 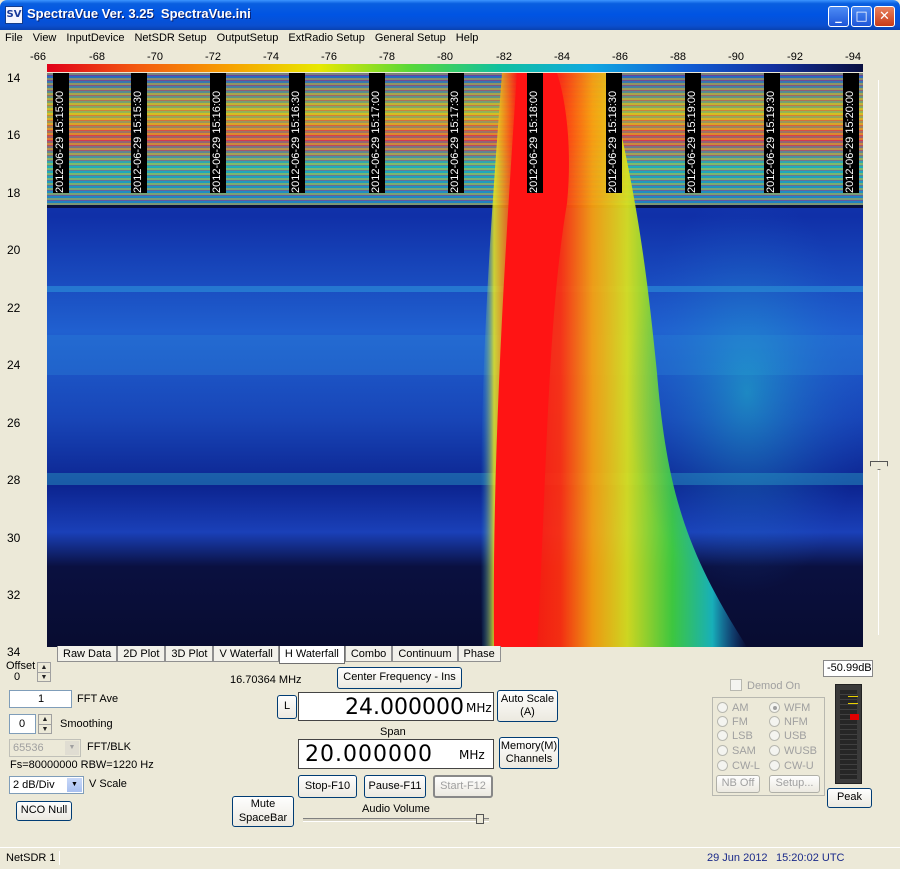 What do you see at coordinates (529, 753) in the screenshot?
I see `memory-channels-button: Memory(M) Channels` at bounding box center [529, 753].